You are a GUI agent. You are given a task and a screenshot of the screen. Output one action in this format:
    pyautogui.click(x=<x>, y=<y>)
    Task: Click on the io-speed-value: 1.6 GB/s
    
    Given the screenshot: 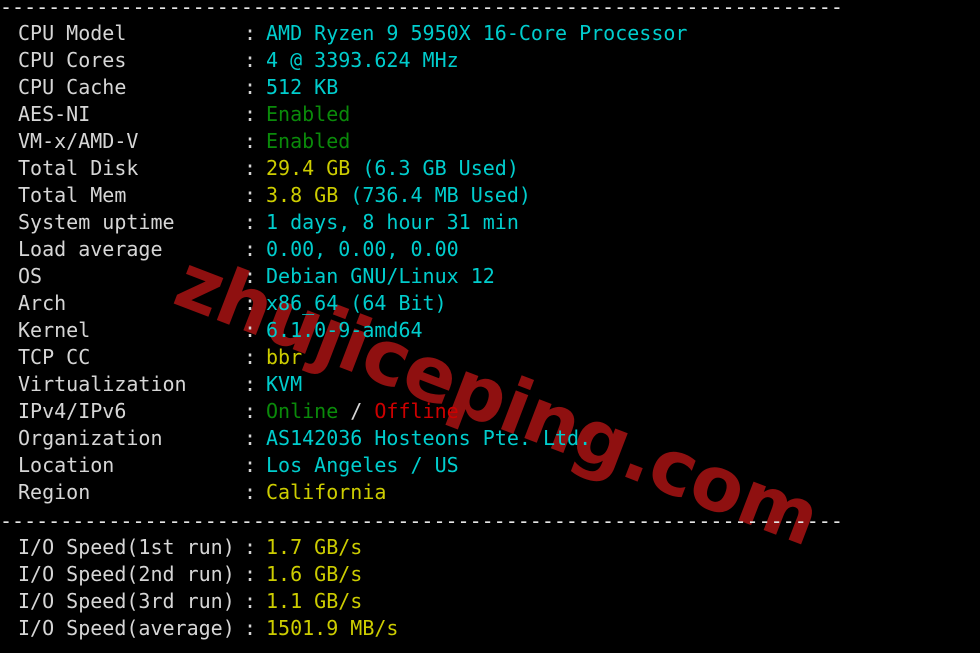 What is the action you would take?
    pyautogui.click(x=314, y=574)
    